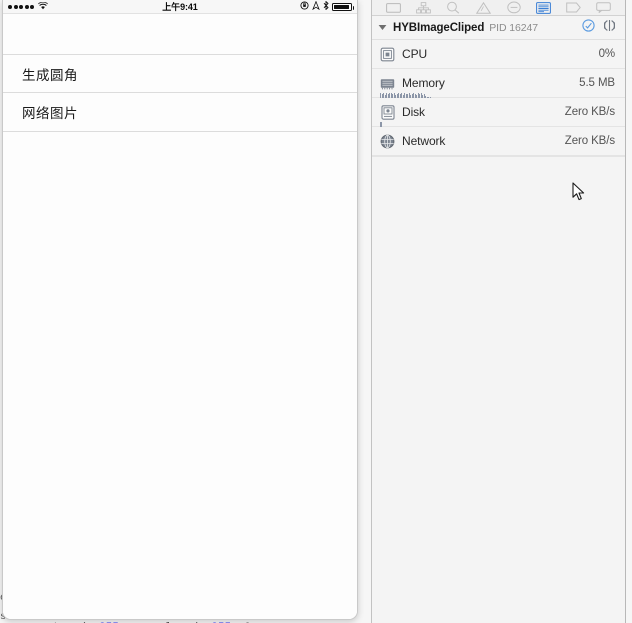 The height and width of the screenshot is (623, 632). I want to click on gauge-value-network: Zero KB/s, so click(589, 141).